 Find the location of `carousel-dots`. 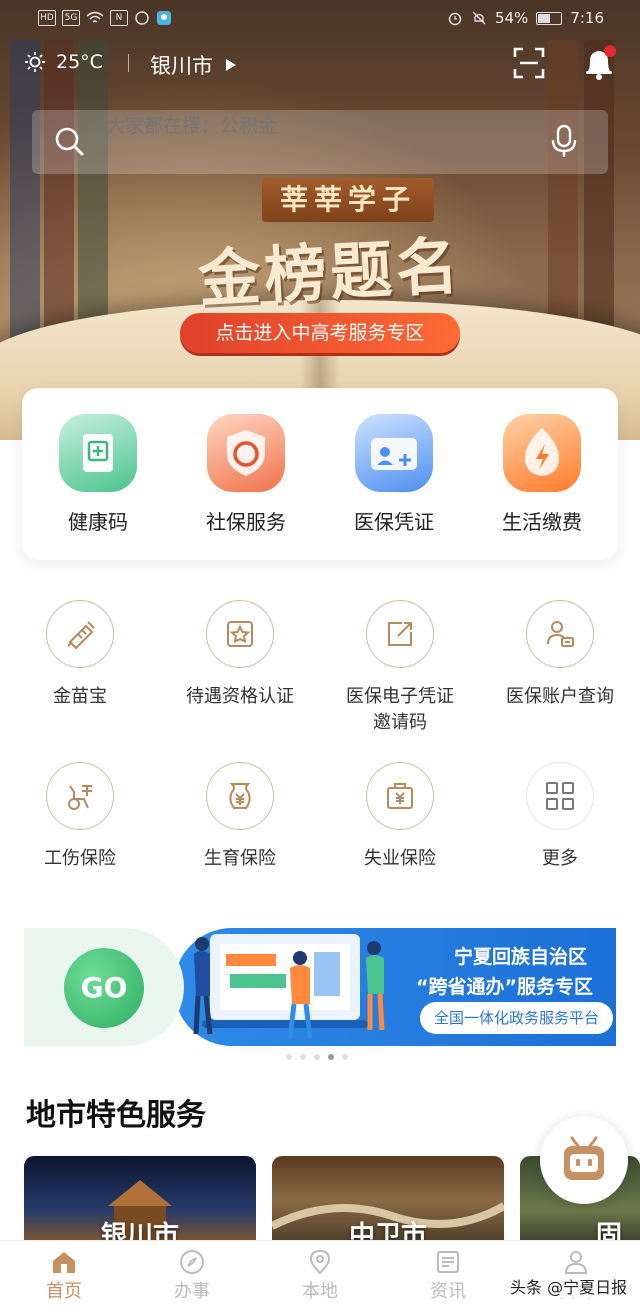

carousel-dots is located at coordinates (317, 1057).